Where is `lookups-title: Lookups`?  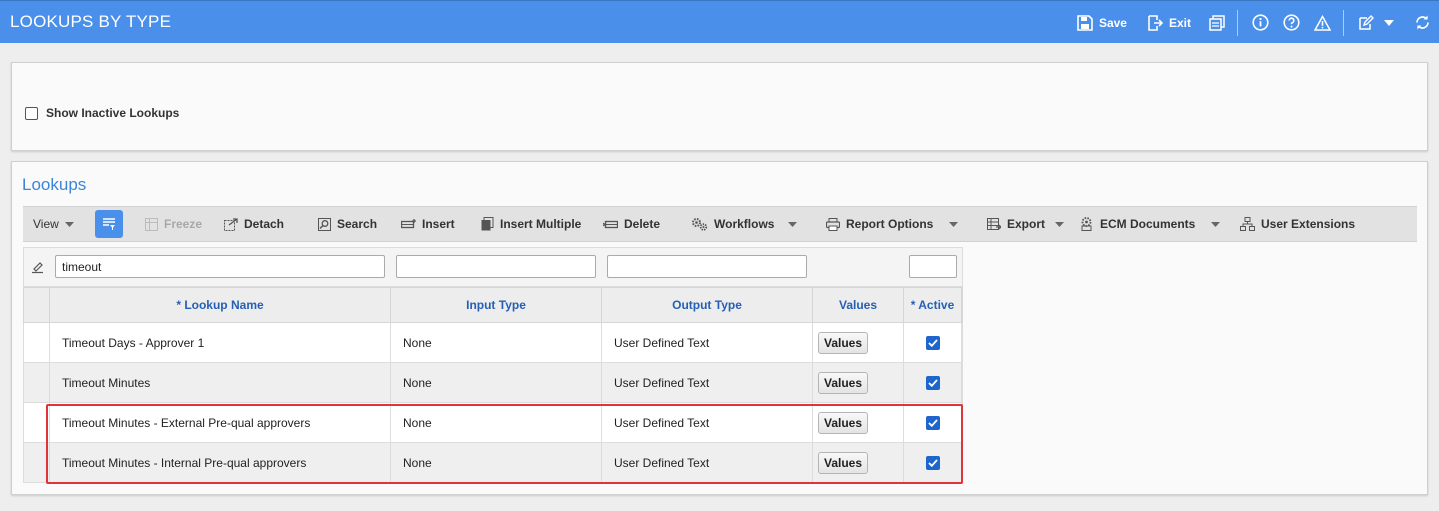
lookups-title: Lookups is located at coordinates (54, 184).